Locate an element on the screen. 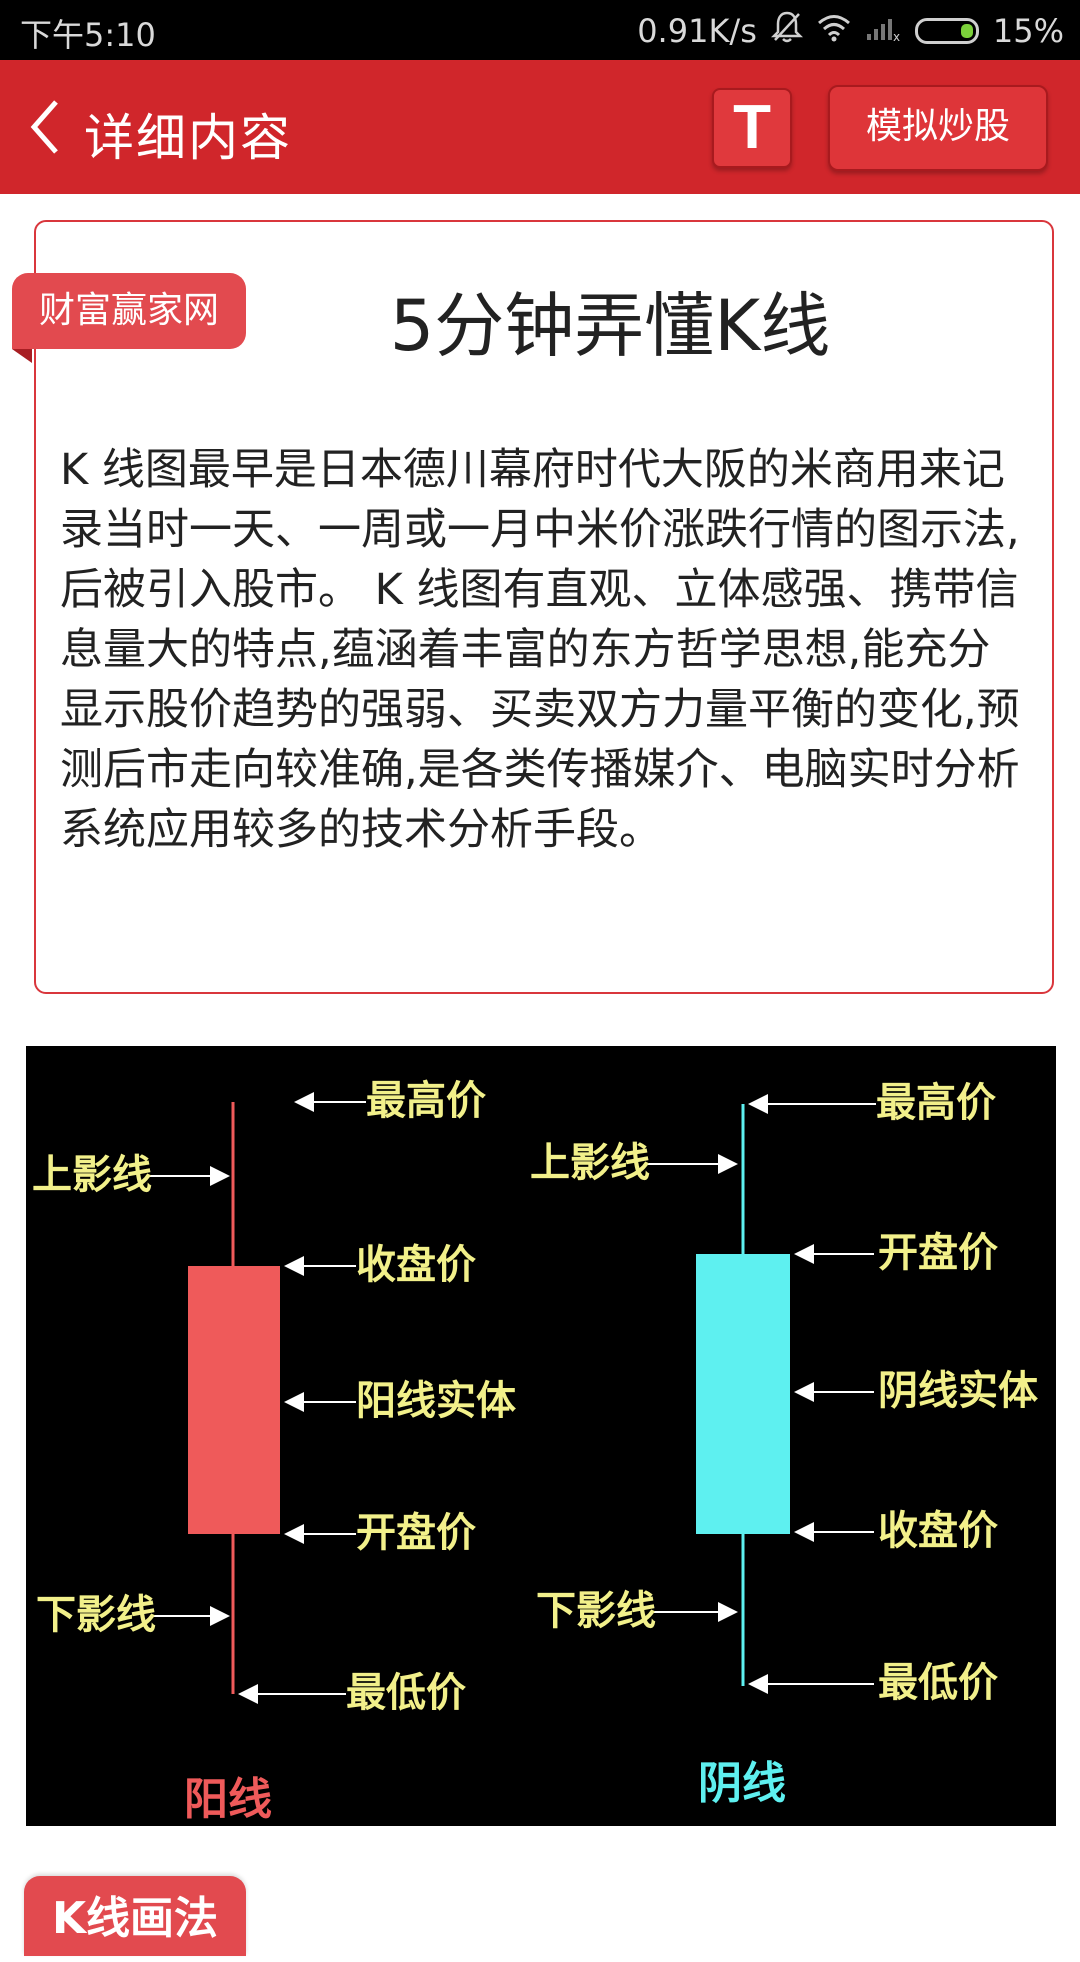 This screenshot has width=1080, height=1962. article-title: 5分钟弄懂K线 is located at coordinates (610, 326).